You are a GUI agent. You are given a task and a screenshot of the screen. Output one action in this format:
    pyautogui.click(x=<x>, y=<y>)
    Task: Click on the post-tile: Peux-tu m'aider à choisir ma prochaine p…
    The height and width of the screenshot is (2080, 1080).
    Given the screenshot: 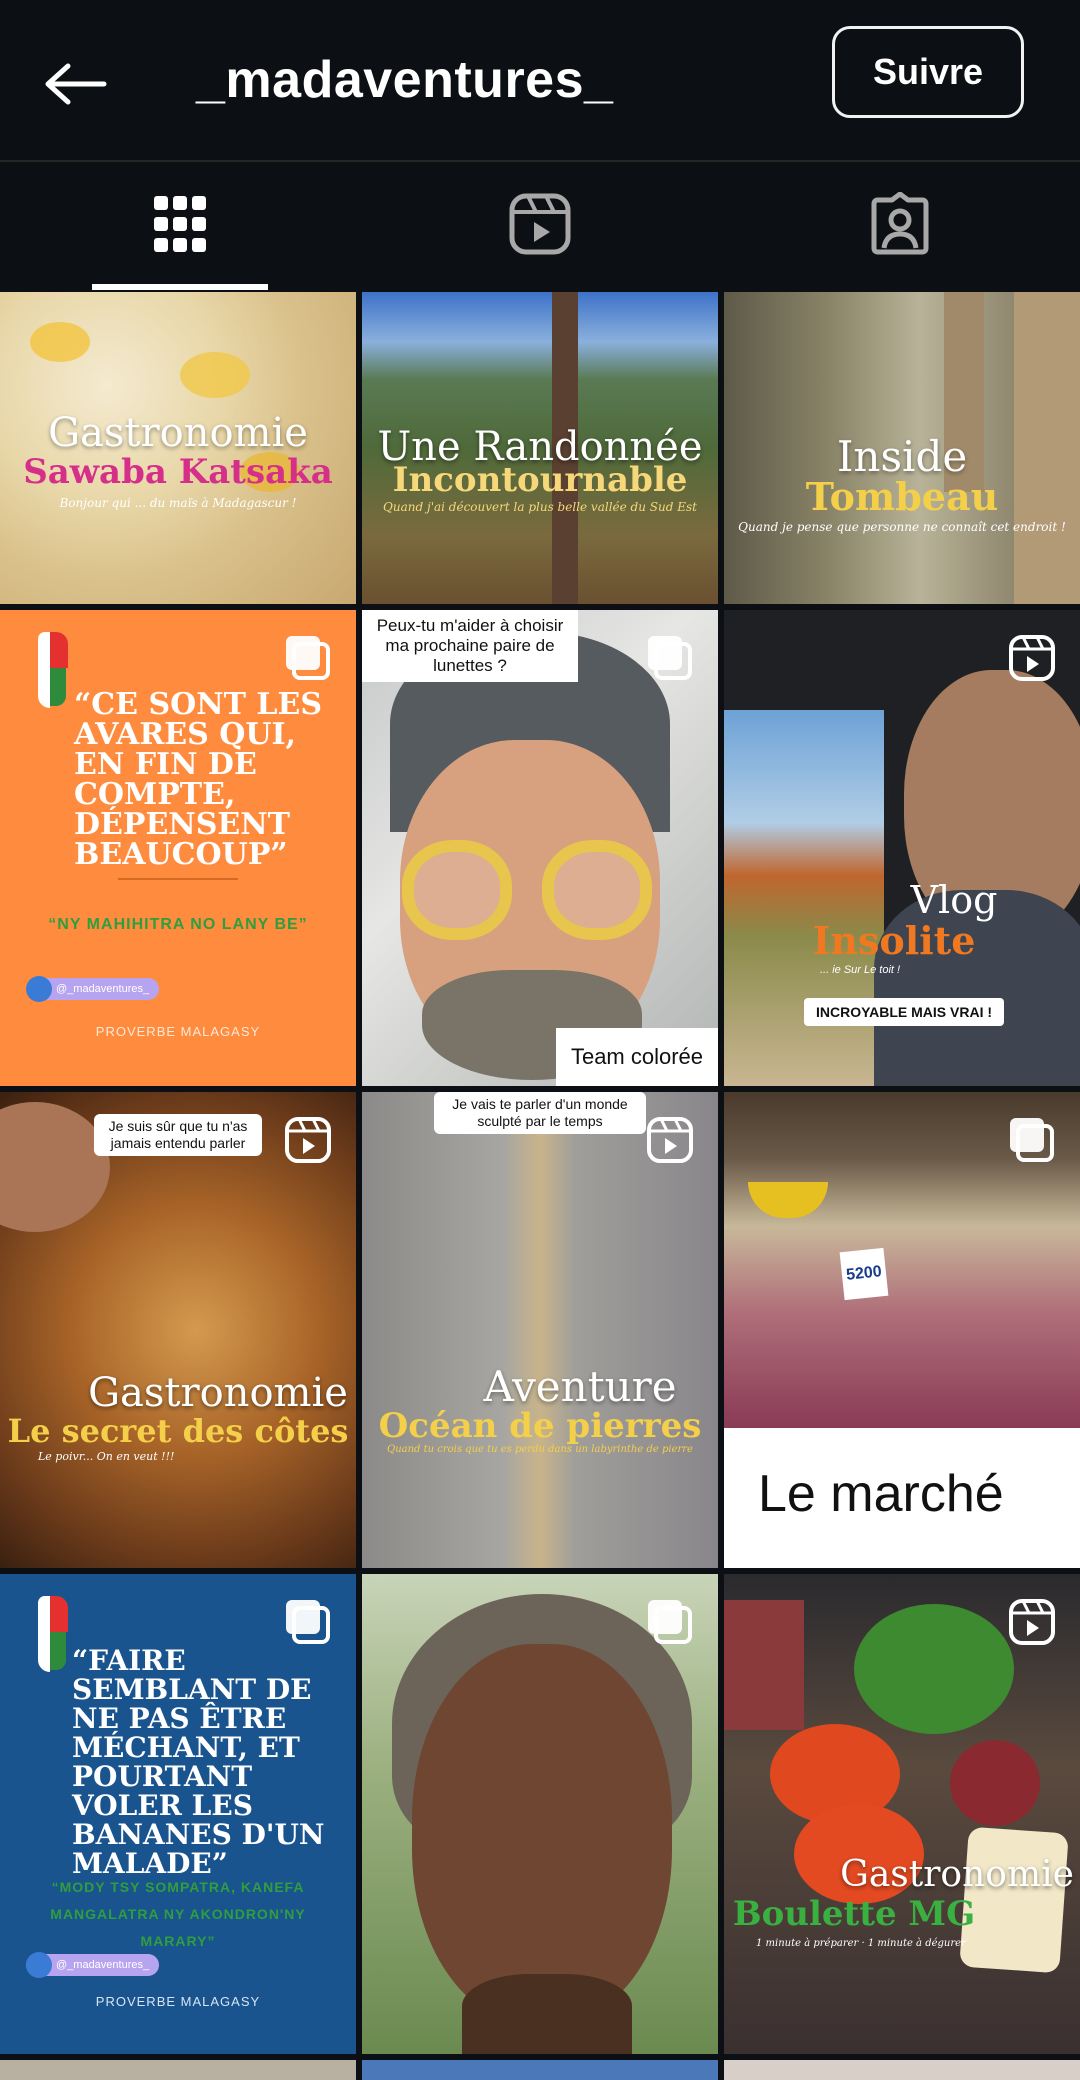 What is the action you would take?
    pyautogui.click(x=540, y=848)
    